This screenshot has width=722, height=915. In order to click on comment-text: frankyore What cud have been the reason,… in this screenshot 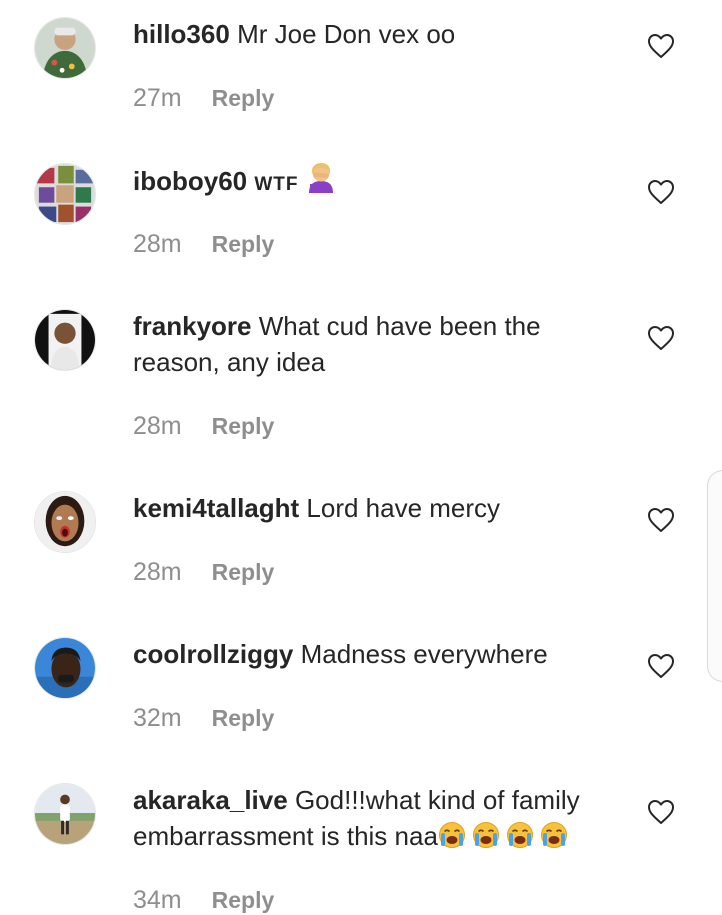, I will do `click(378, 344)`.